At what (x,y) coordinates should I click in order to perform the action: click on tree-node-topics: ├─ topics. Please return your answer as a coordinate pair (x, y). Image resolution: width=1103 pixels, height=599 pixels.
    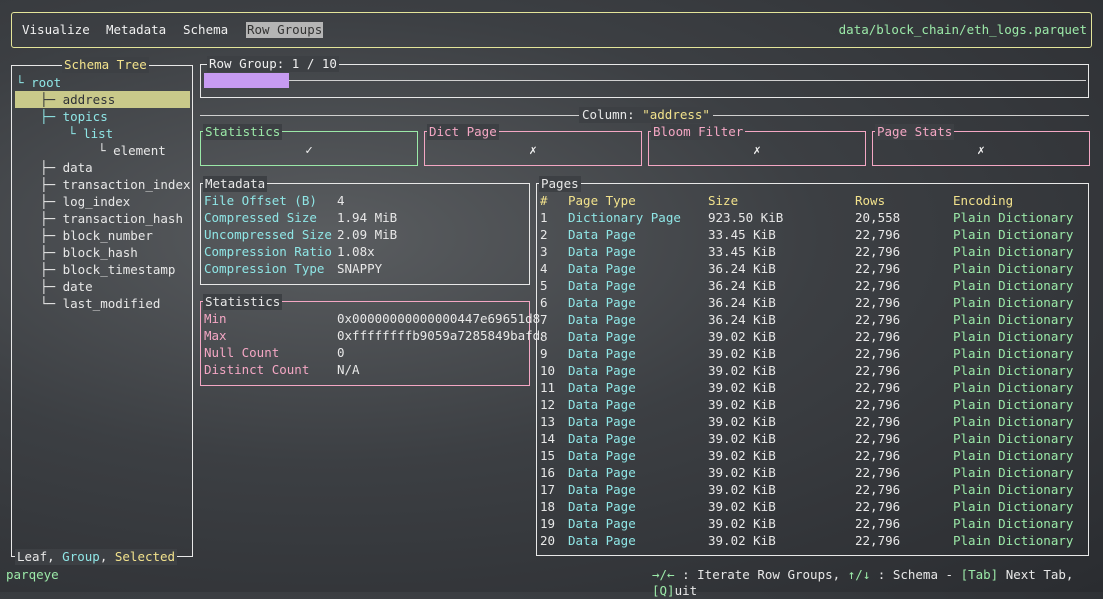
    Looking at the image, I should click on (74, 116).